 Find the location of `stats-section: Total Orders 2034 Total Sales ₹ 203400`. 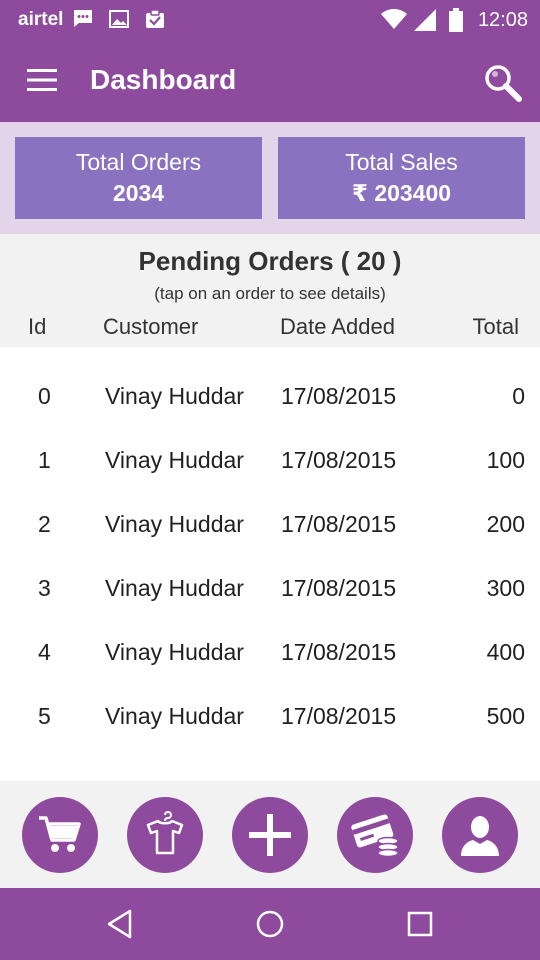

stats-section: Total Orders 2034 Total Sales ₹ 203400 is located at coordinates (270, 178).